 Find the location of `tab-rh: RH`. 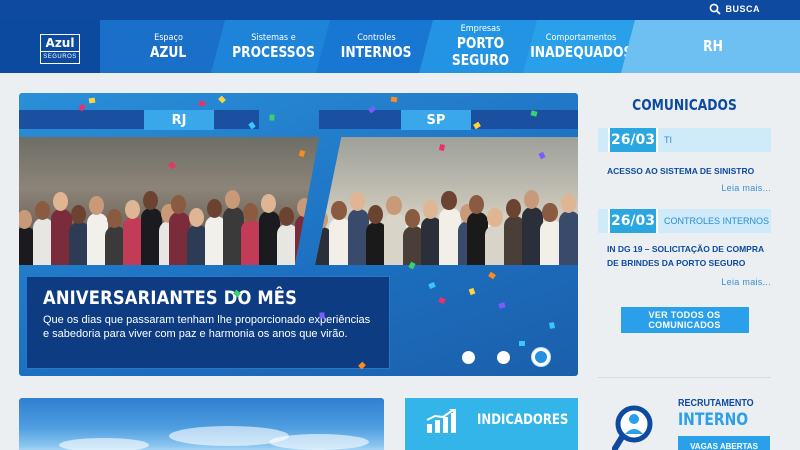

tab-rh: RH is located at coordinates (707, 46).